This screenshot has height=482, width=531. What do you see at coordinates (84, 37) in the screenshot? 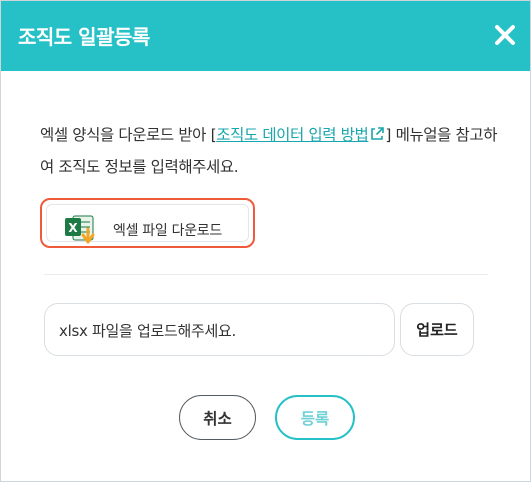
I see `dialog-title: 조직도 일괄등록` at bounding box center [84, 37].